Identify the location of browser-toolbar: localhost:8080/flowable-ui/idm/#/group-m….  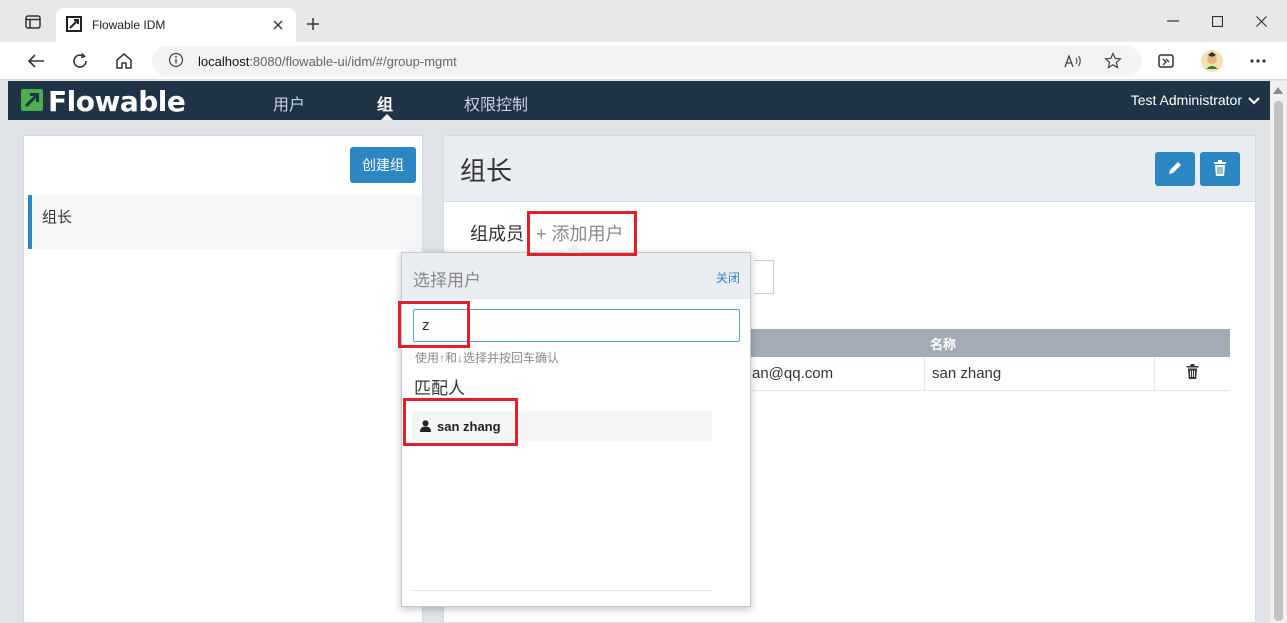
(643, 61).